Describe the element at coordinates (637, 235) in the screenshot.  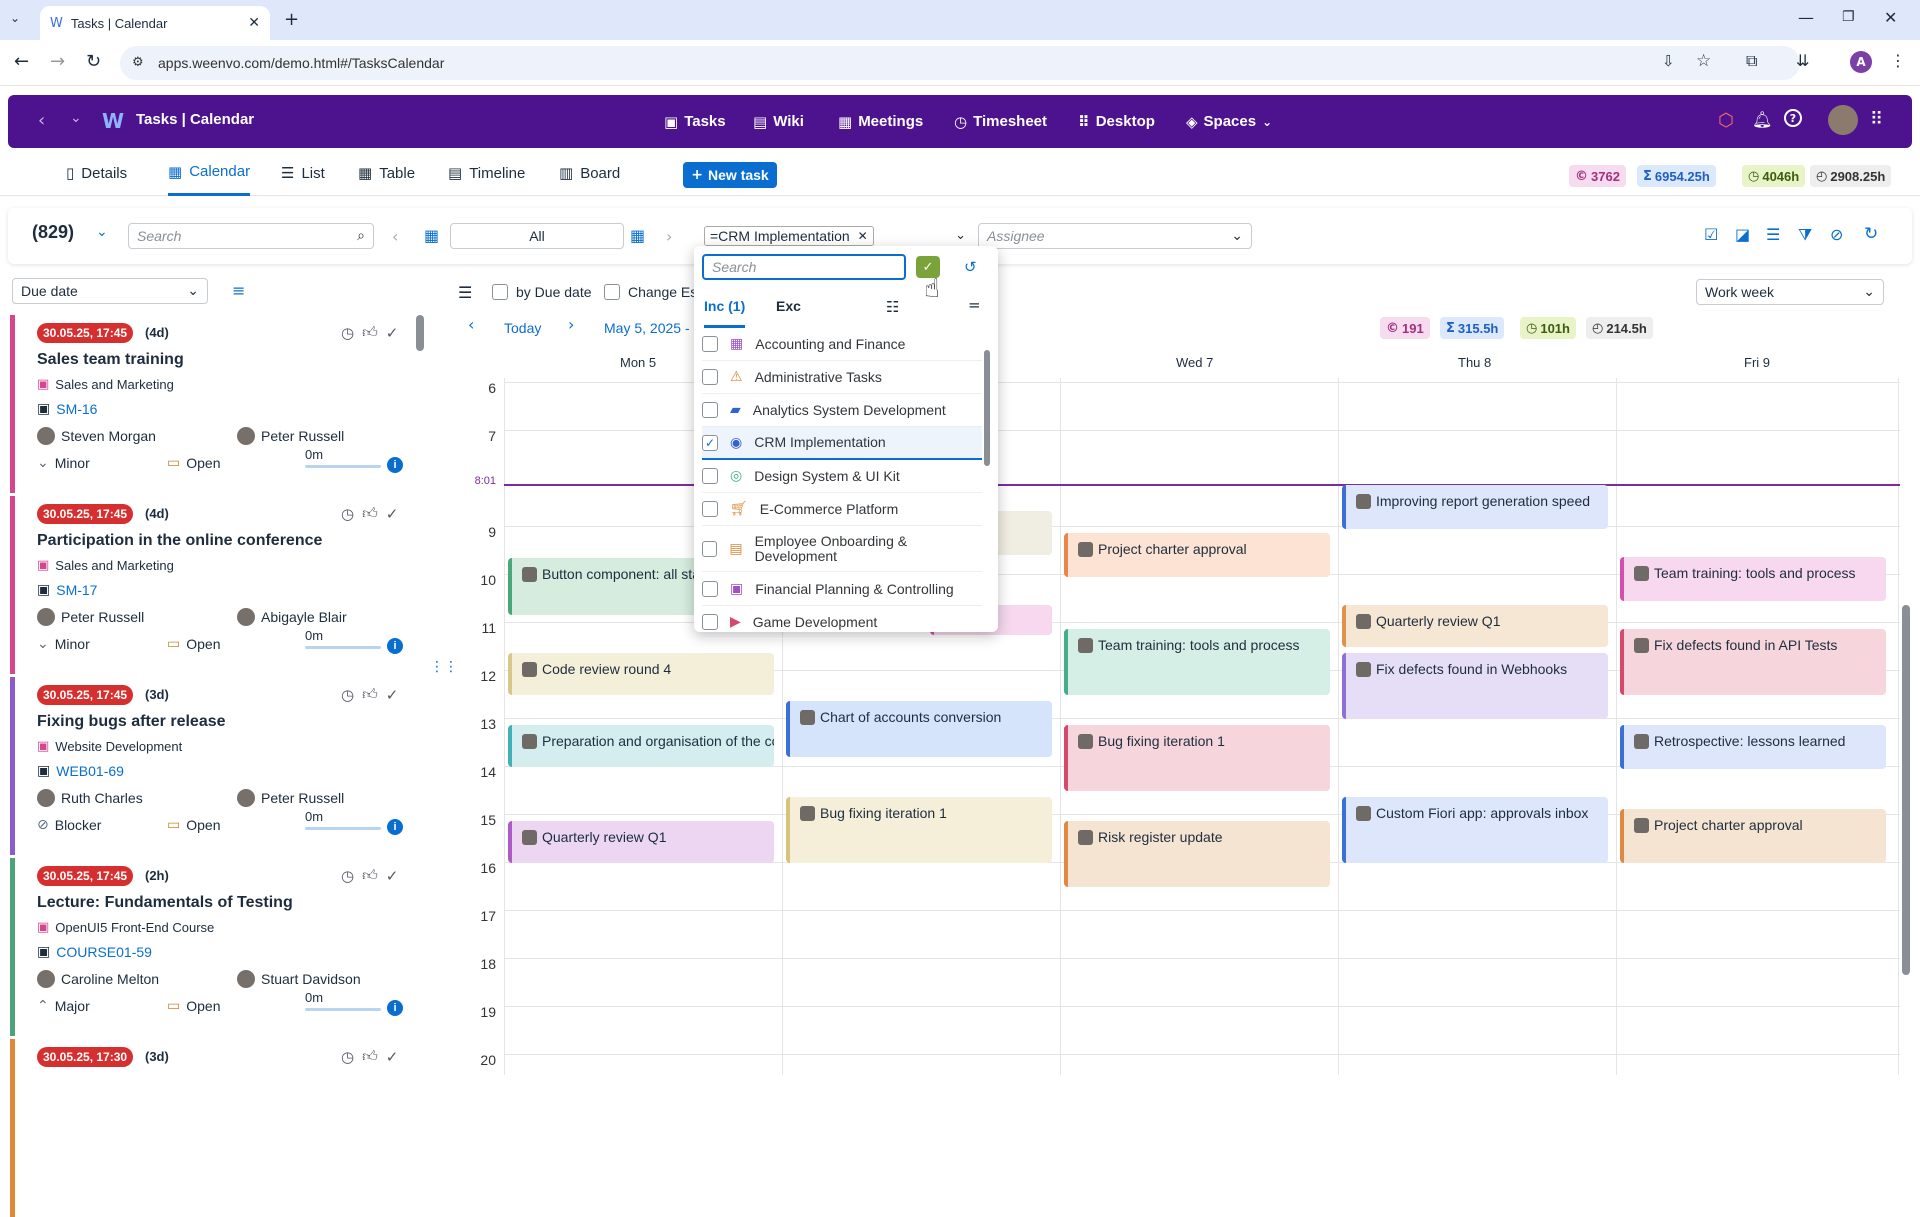
I see `date-filter-icon: ▦` at that location.